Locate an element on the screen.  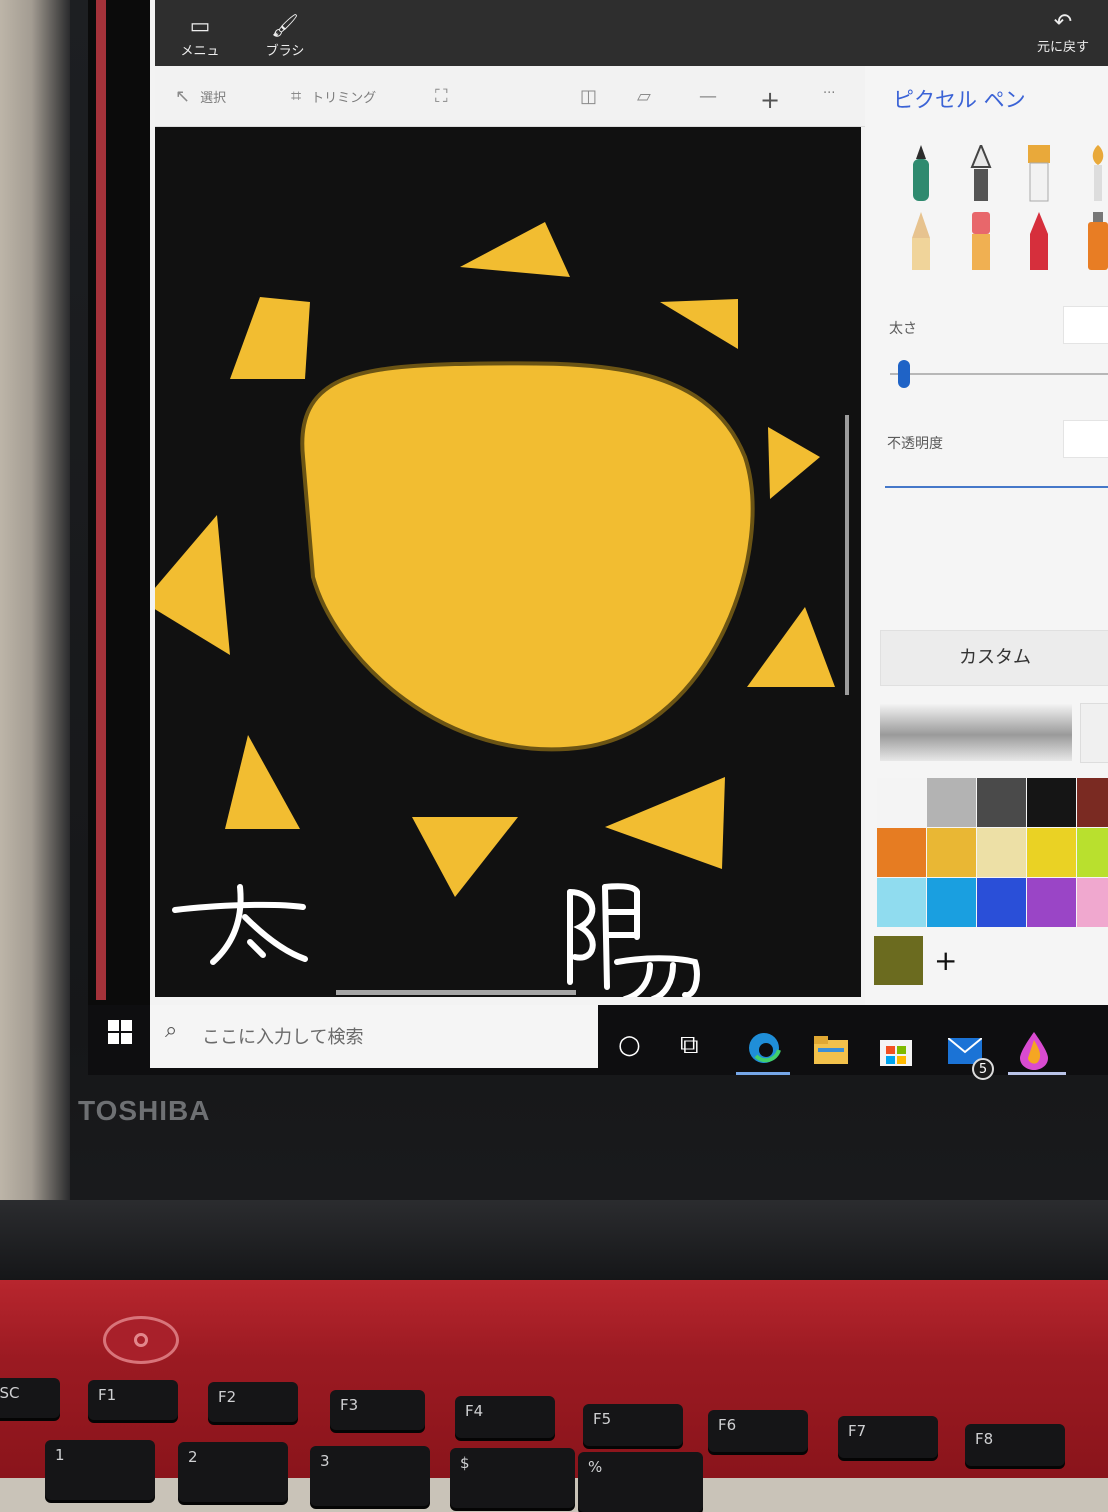
key-label: 1 is located at coordinates (60, 1455).